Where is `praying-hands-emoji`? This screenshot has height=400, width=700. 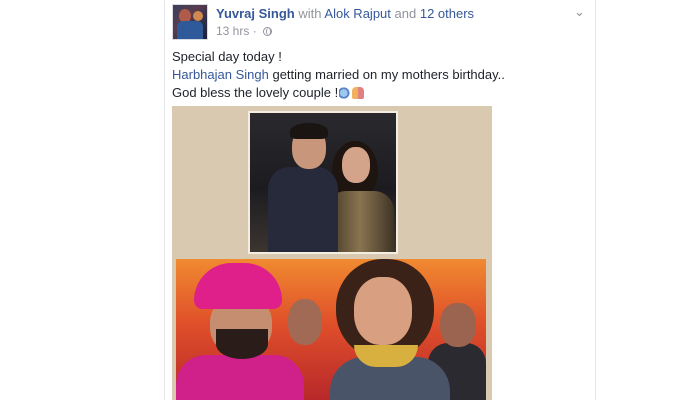 praying-hands-emoji is located at coordinates (345, 93).